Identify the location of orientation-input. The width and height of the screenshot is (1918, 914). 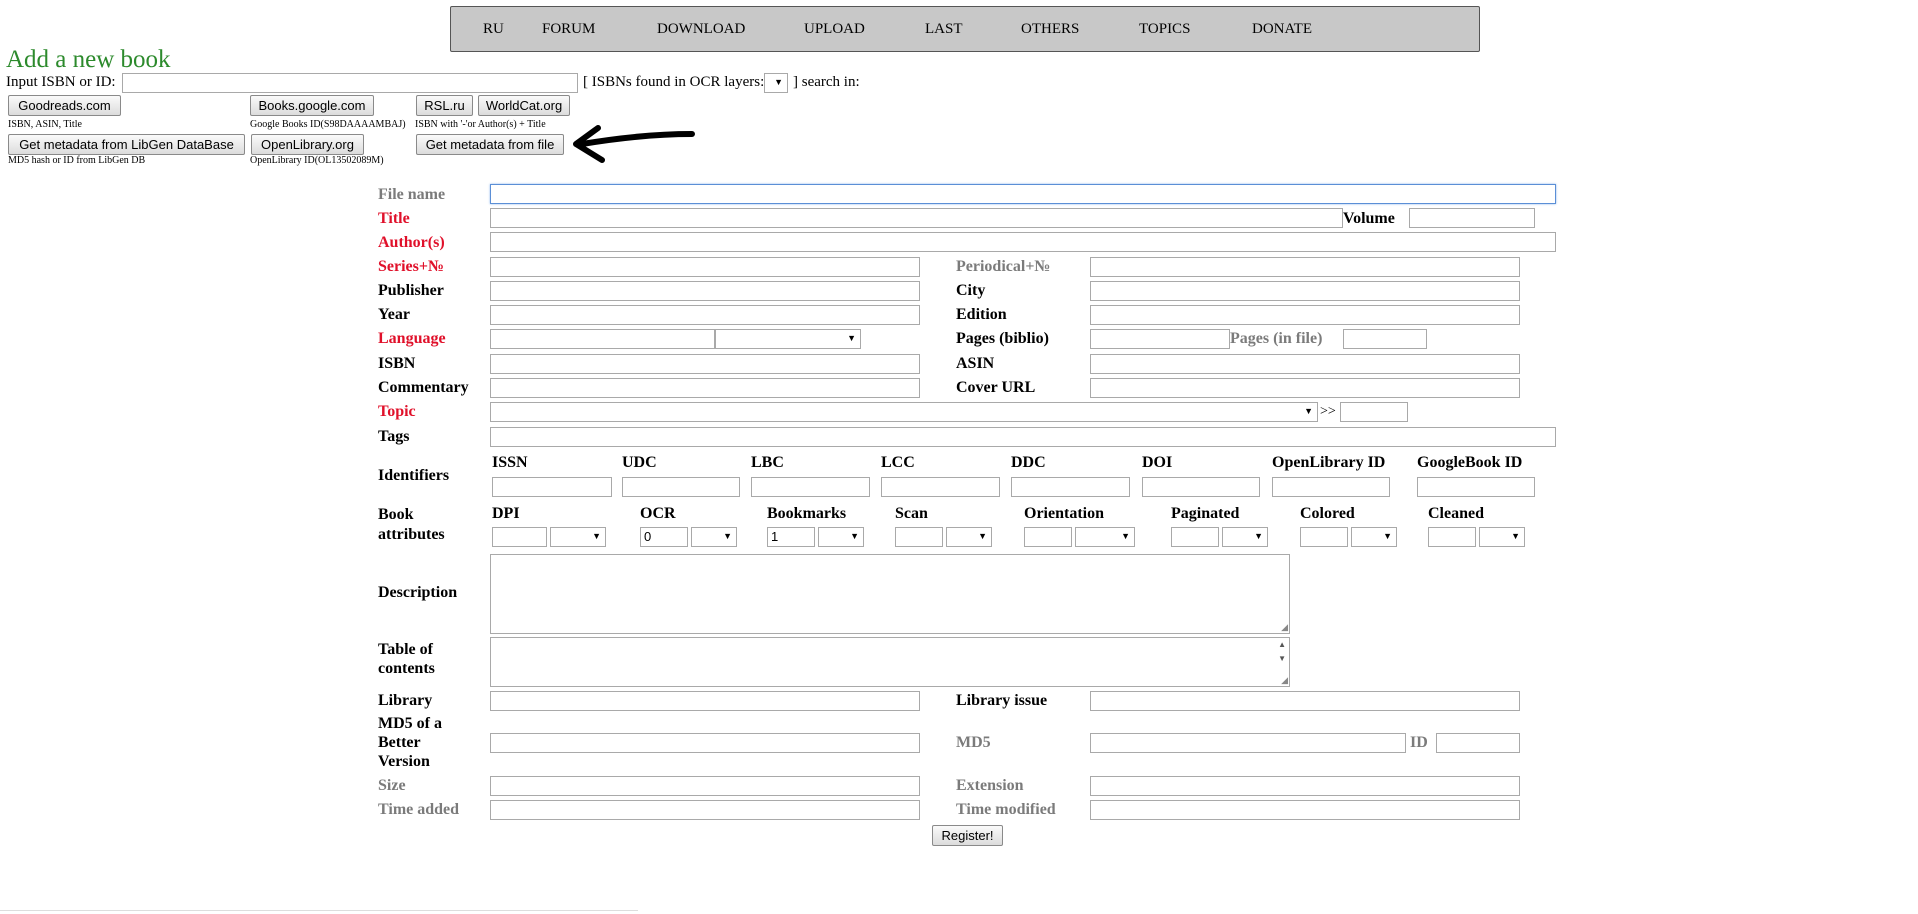
(1048, 537).